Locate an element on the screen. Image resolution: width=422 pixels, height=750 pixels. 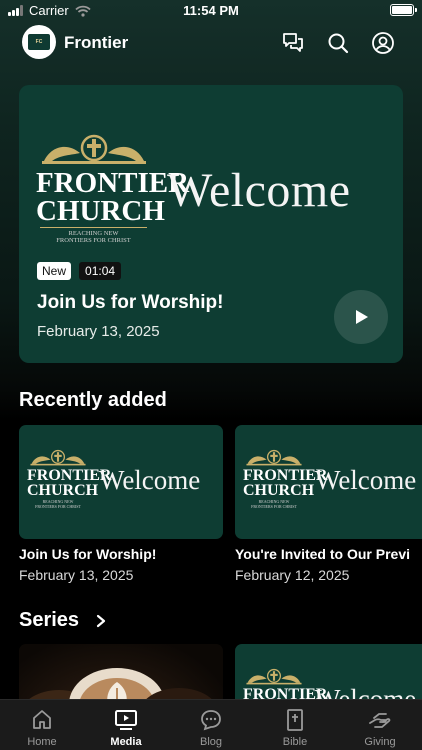
app-header: FC Frontier is located at coordinates (211, 43).